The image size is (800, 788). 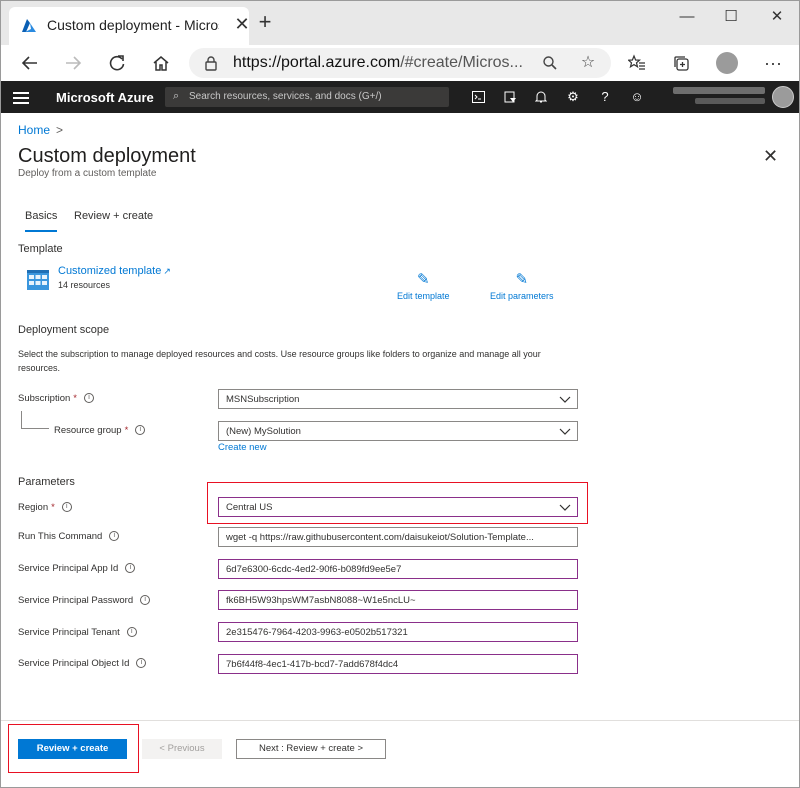 What do you see at coordinates (311, 749) in the screenshot?
I see `next-button: Next : Review + create >` at bounding box center [311, 749].